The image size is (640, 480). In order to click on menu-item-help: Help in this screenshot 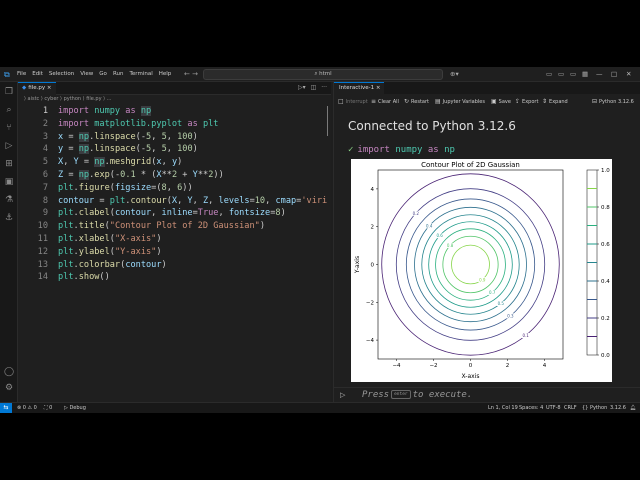, I will do `click(165, 74)`.